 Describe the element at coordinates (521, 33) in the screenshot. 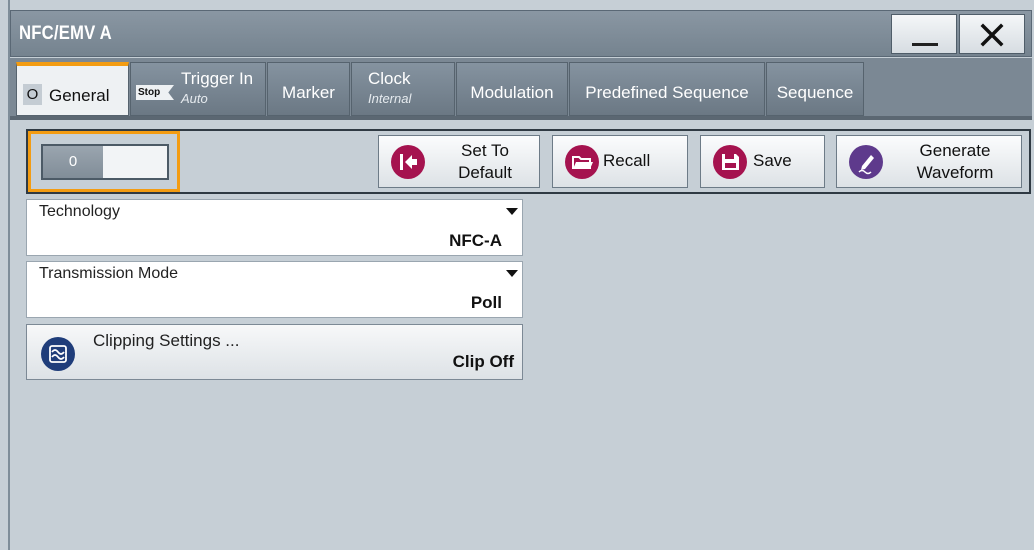

I see `title-bar: NFC/EMV A` at that location.